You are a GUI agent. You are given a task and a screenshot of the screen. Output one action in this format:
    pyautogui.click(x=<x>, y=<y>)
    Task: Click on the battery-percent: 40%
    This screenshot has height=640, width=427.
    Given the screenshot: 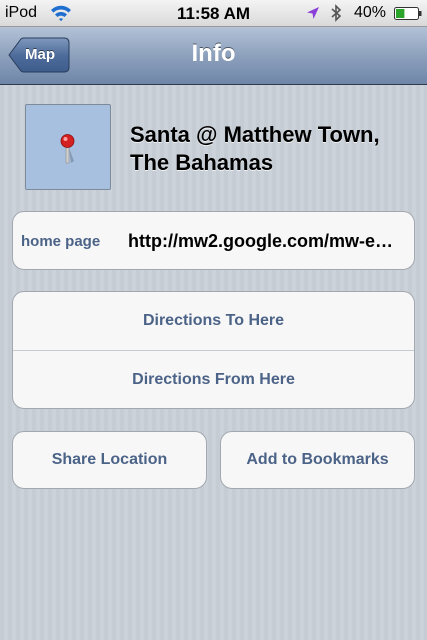 What is the action you would take?
    pyautogui.click(x=370, y=12)
    